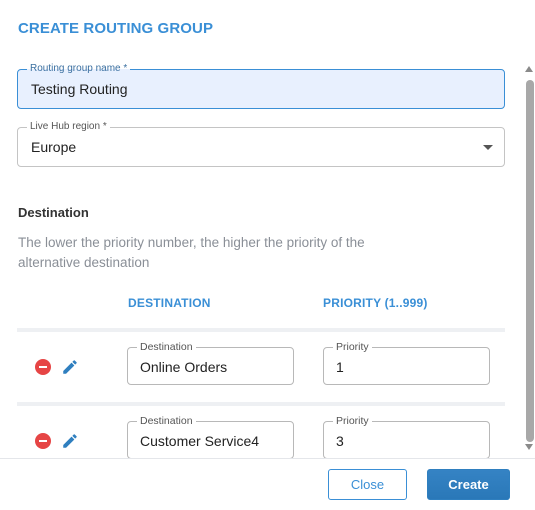  I want to click on live-hub-region-label: Live Hub region *, so click(68, 127).